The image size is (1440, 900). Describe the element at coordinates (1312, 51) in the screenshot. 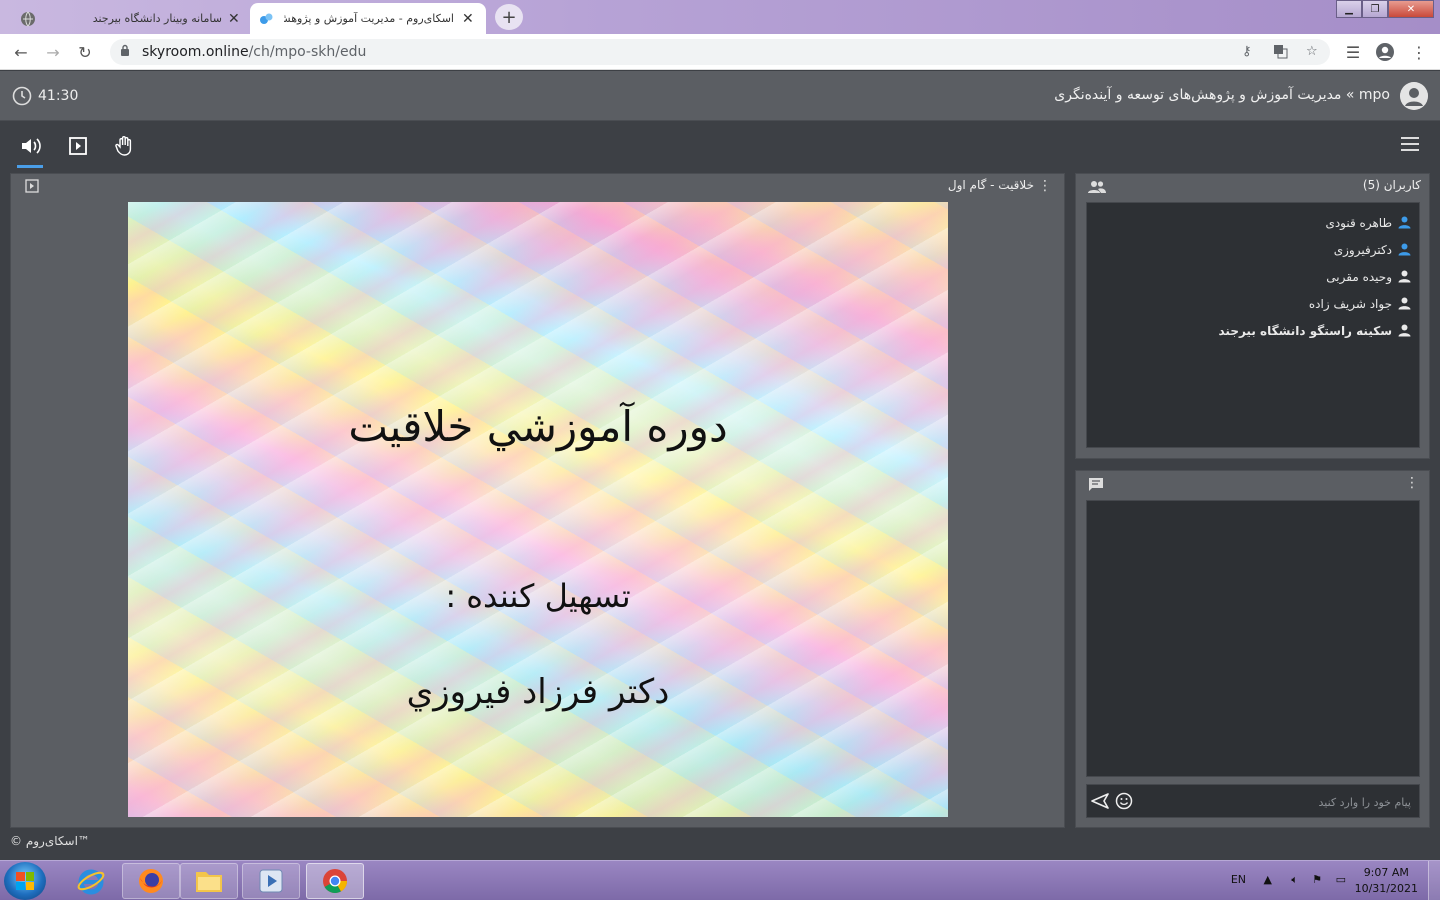

I see `bookmark-star-icon: ☆` at that location.